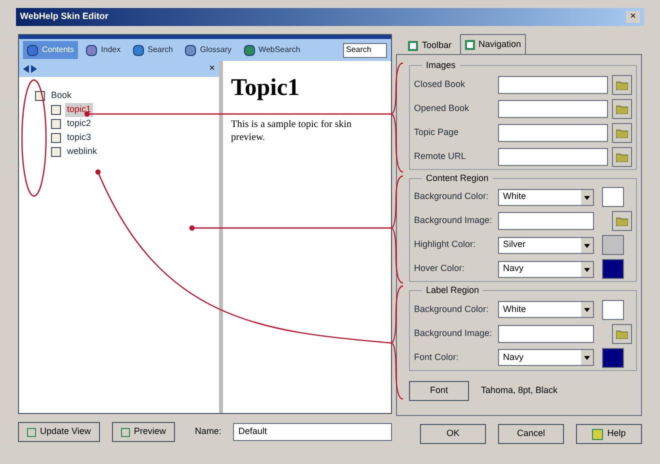 This screenshot has width=660, height=464. I want to click on settings-tab: Navigation, so click(493, 44).